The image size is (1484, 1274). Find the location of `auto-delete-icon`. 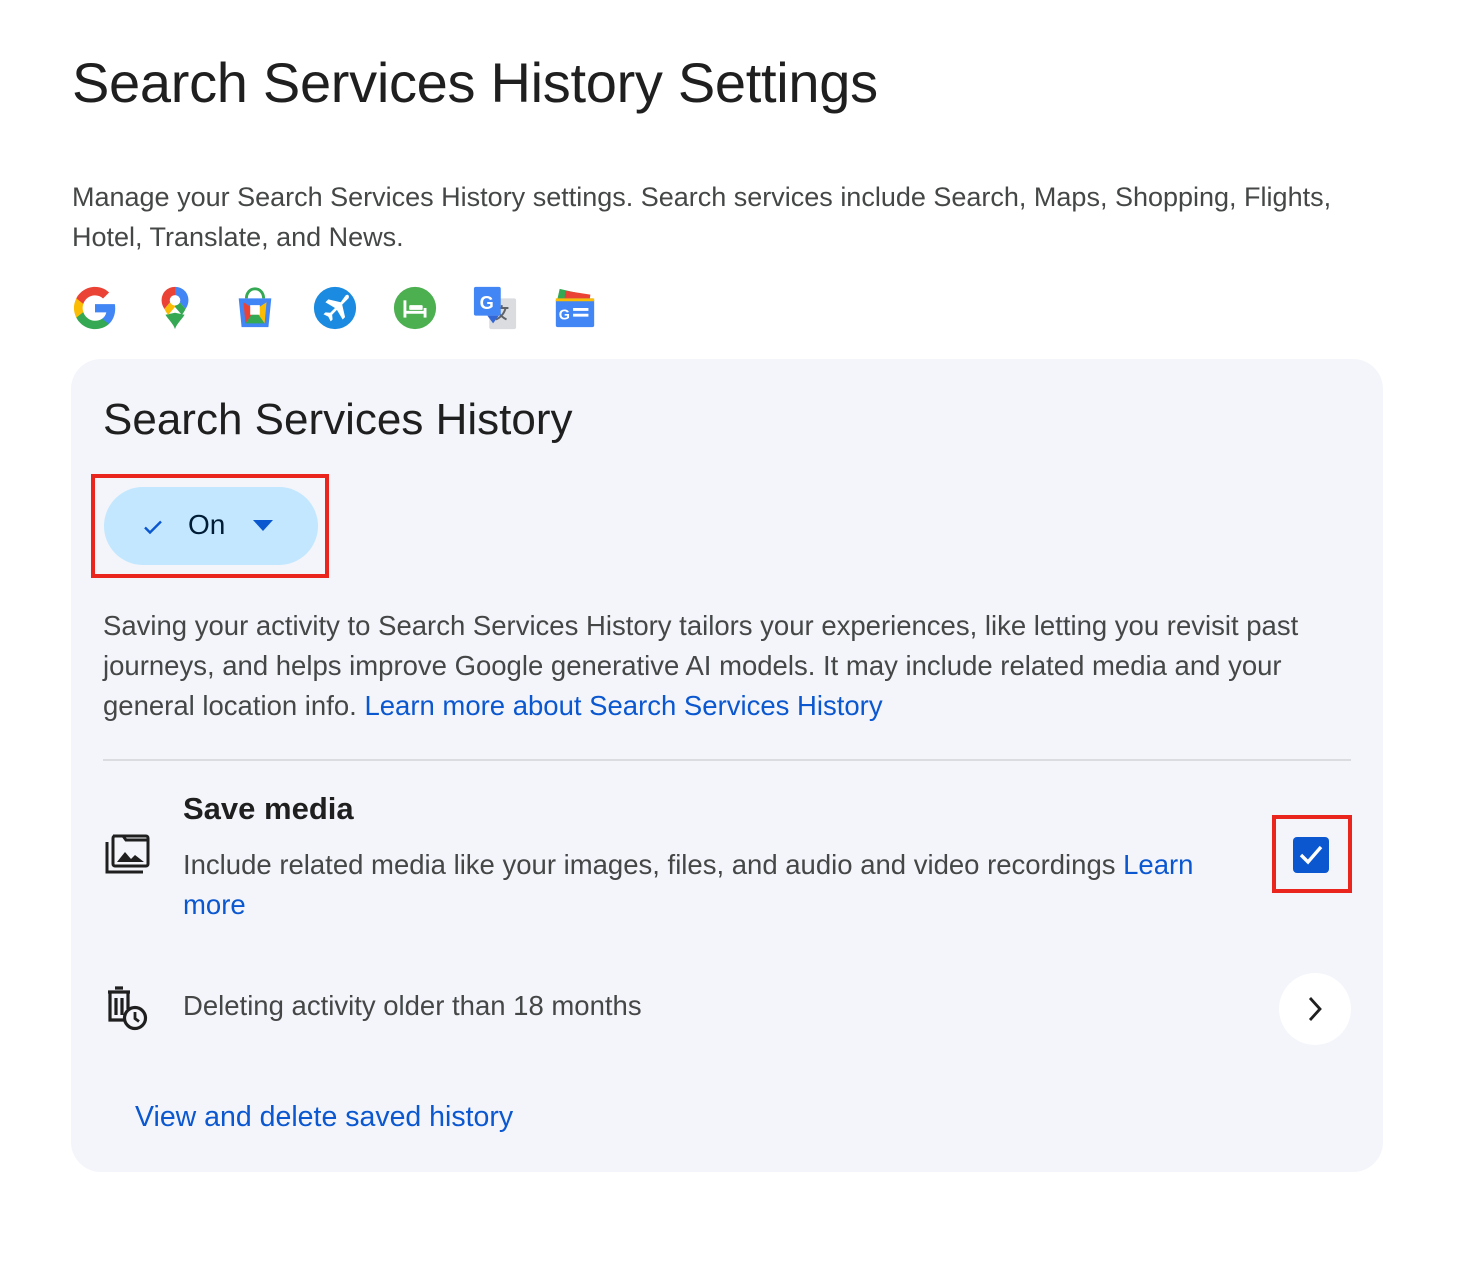

auto-delete-icon is located at coordinates (128, 1008).